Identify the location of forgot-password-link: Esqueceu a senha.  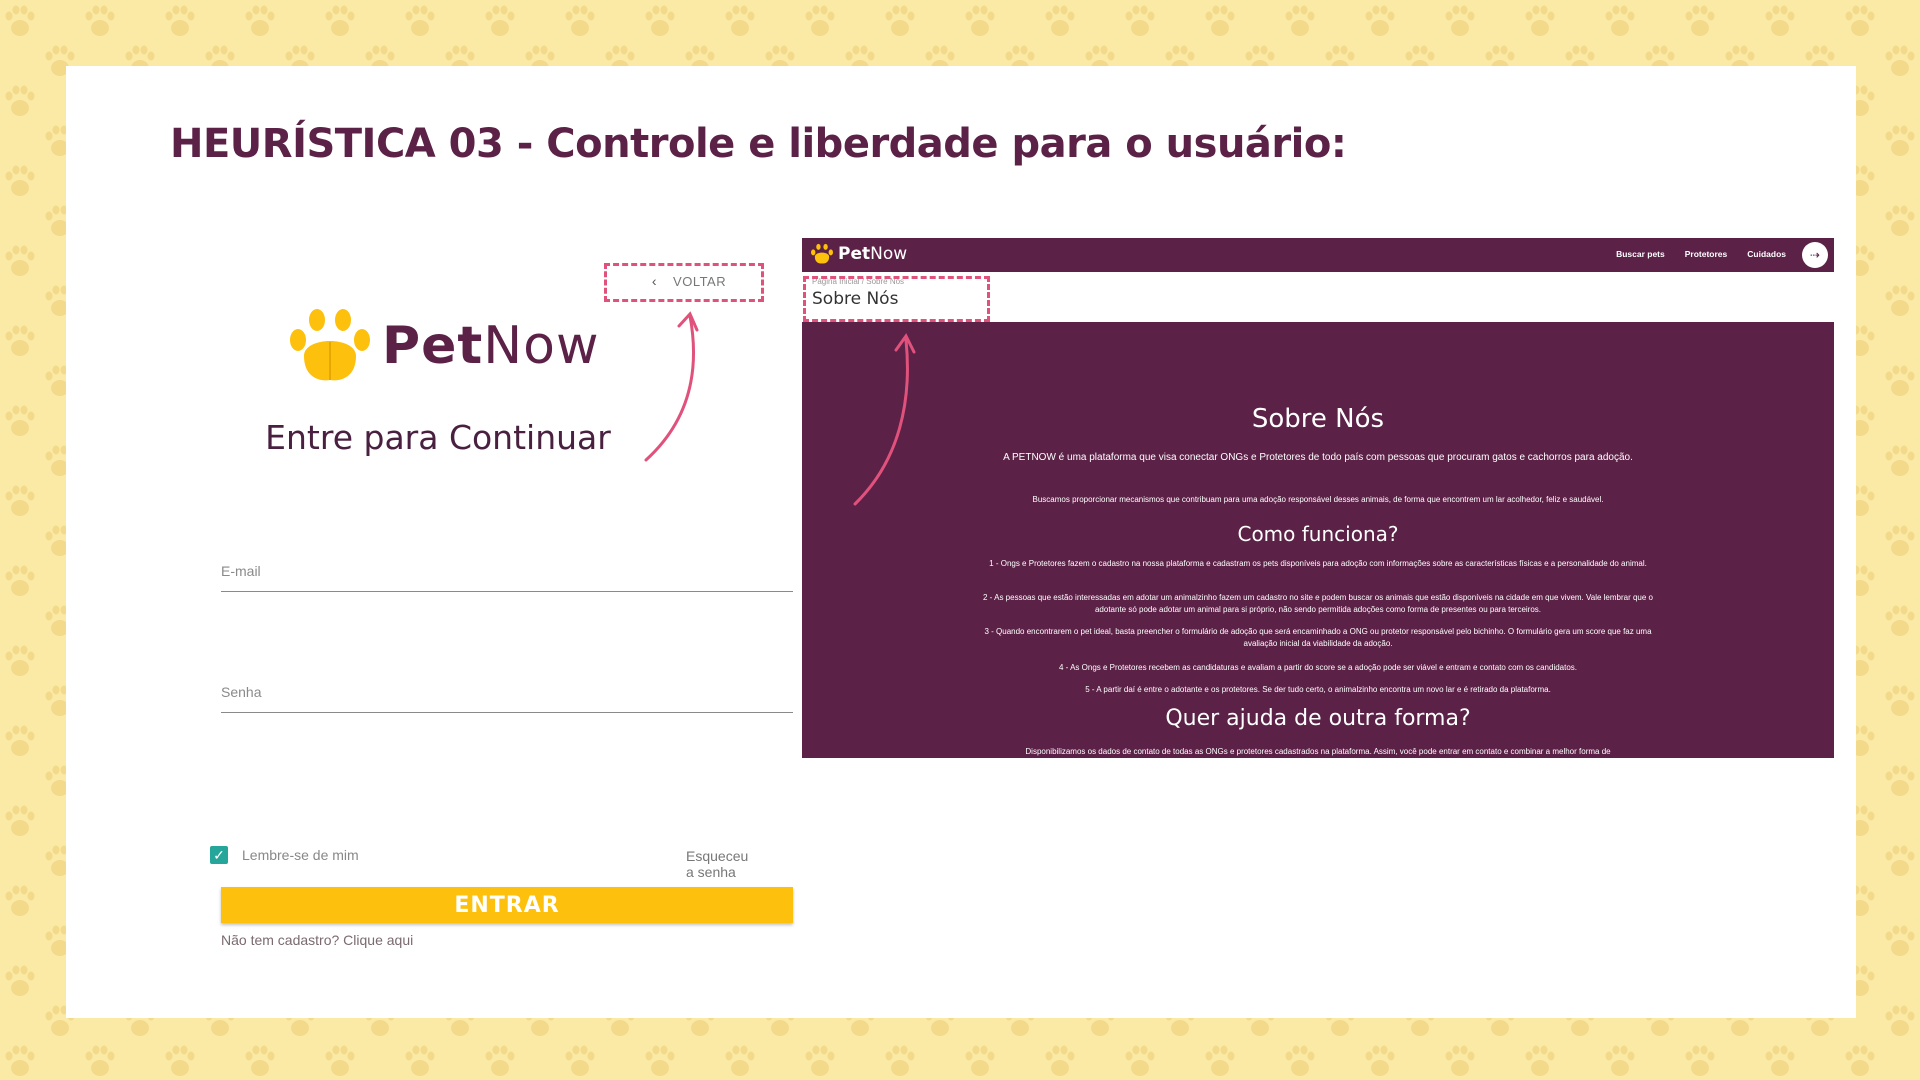
(717, 864).